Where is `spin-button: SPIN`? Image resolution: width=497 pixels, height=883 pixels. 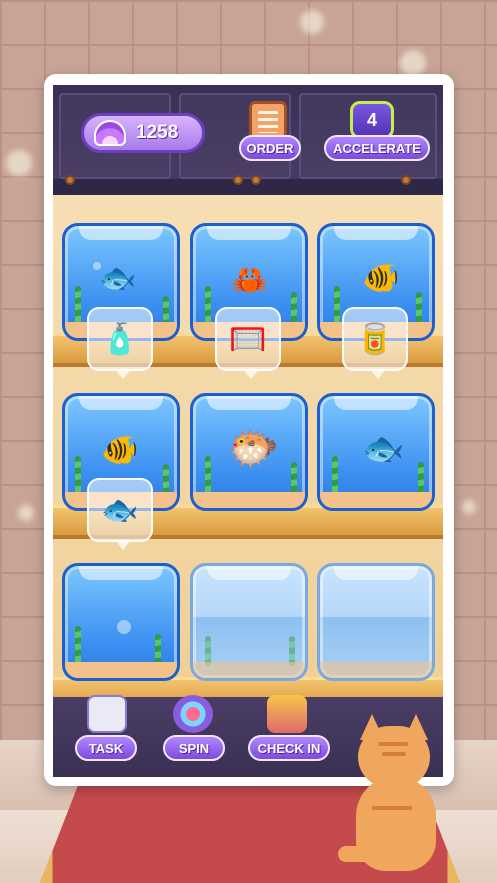
spin-button: SPIN is located at coordinates (194, 748).